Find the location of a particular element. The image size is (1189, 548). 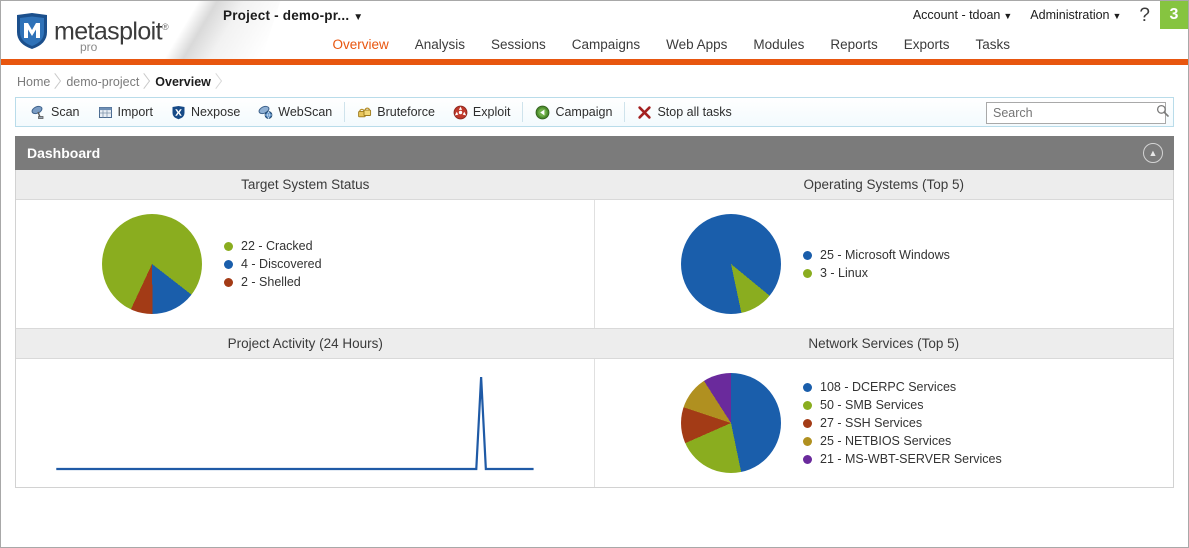

nav-item-reports: Reports is located at coordinates (853, 46).